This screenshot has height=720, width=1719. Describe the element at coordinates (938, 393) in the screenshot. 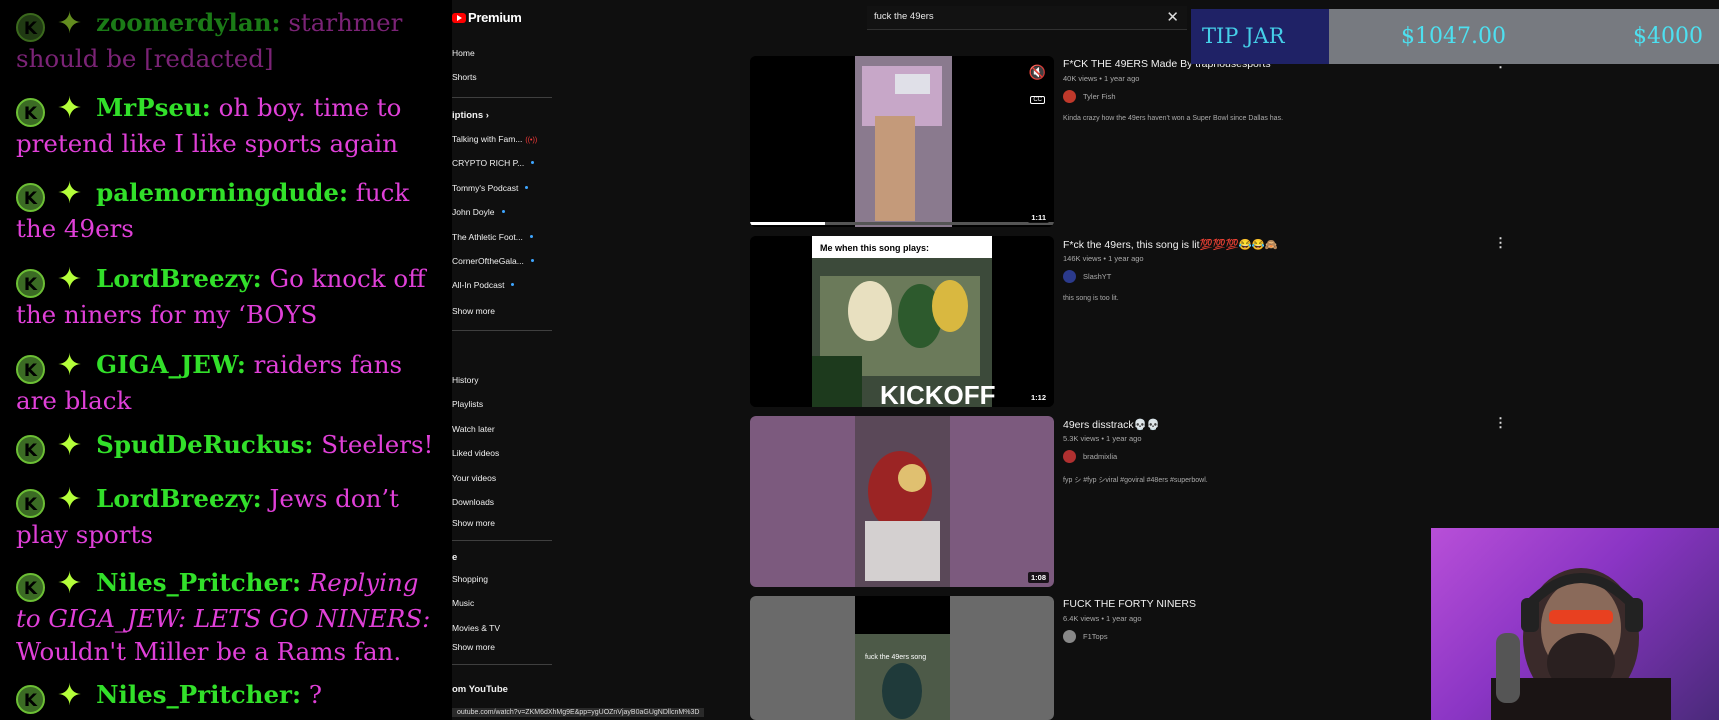

I see `svg-text: KICKOFF` at that location.